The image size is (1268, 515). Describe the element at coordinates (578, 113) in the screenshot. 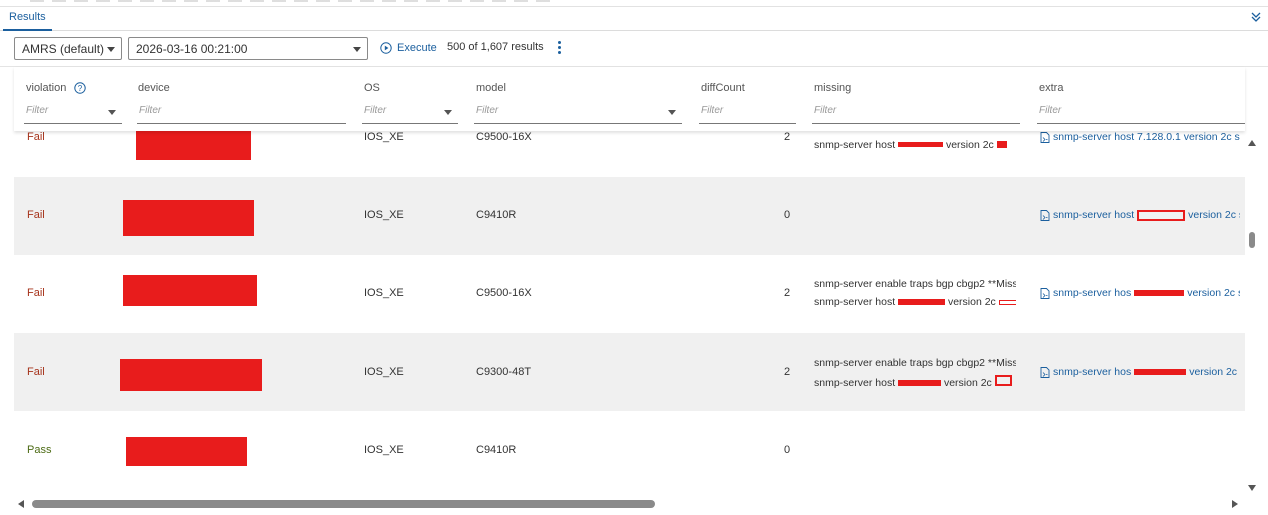

I see `model-filter: Filter` at that location.